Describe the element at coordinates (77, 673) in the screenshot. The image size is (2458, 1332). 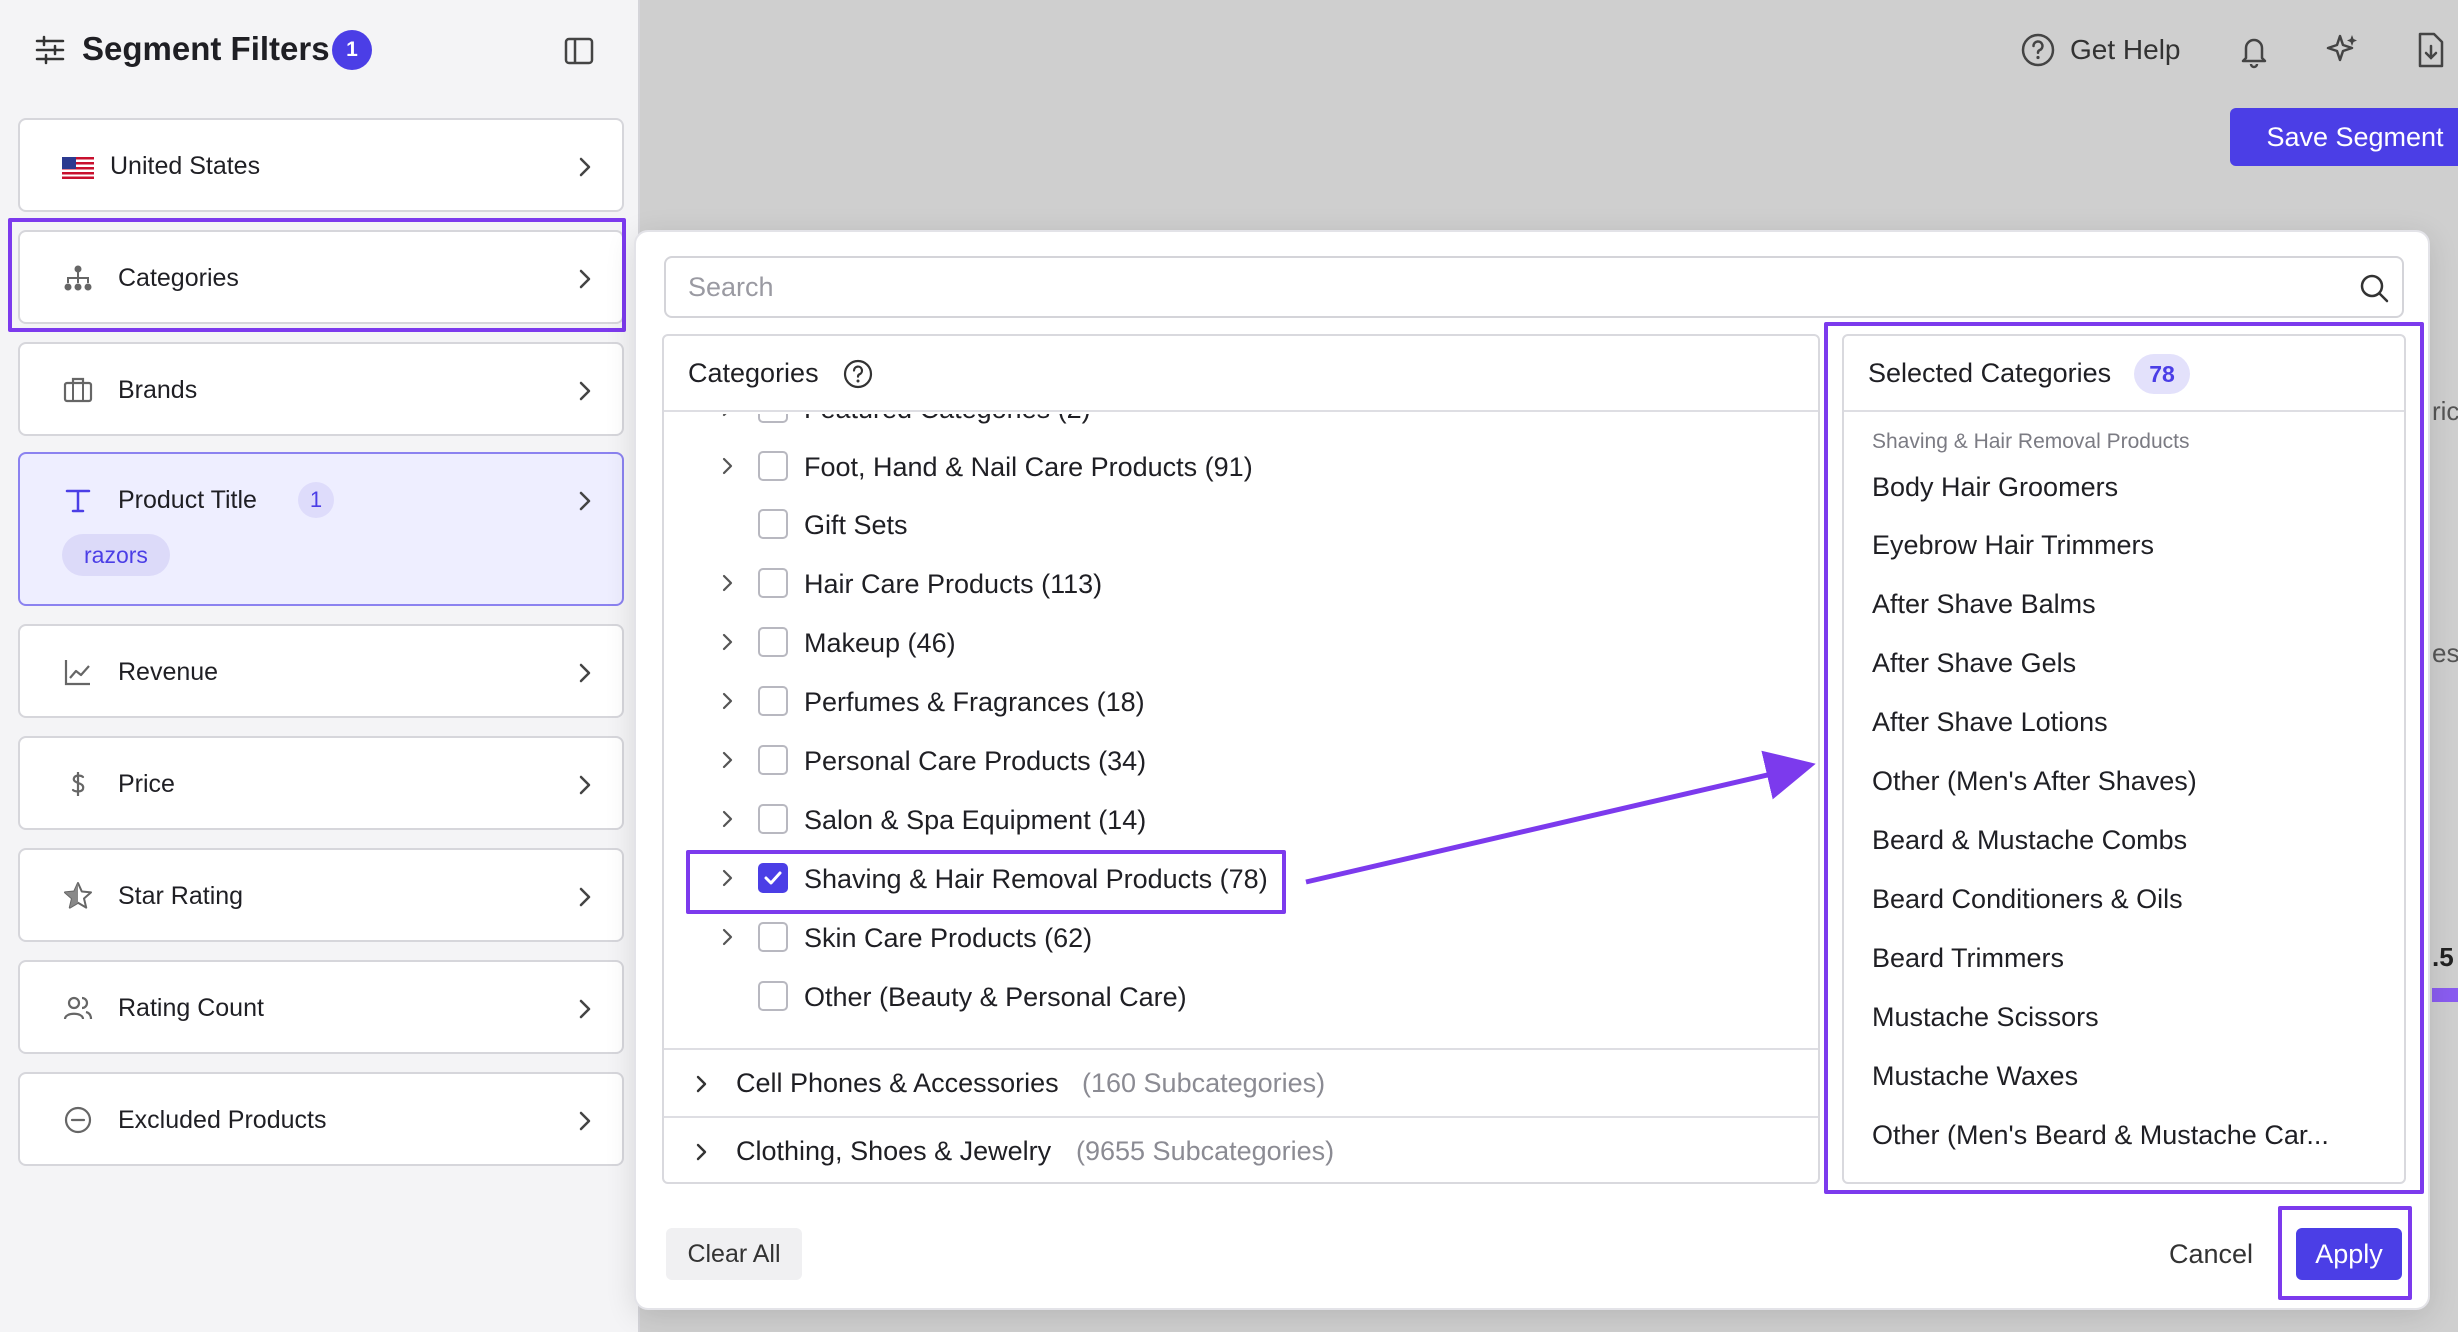
I see `trend-chart-icon` at that location.